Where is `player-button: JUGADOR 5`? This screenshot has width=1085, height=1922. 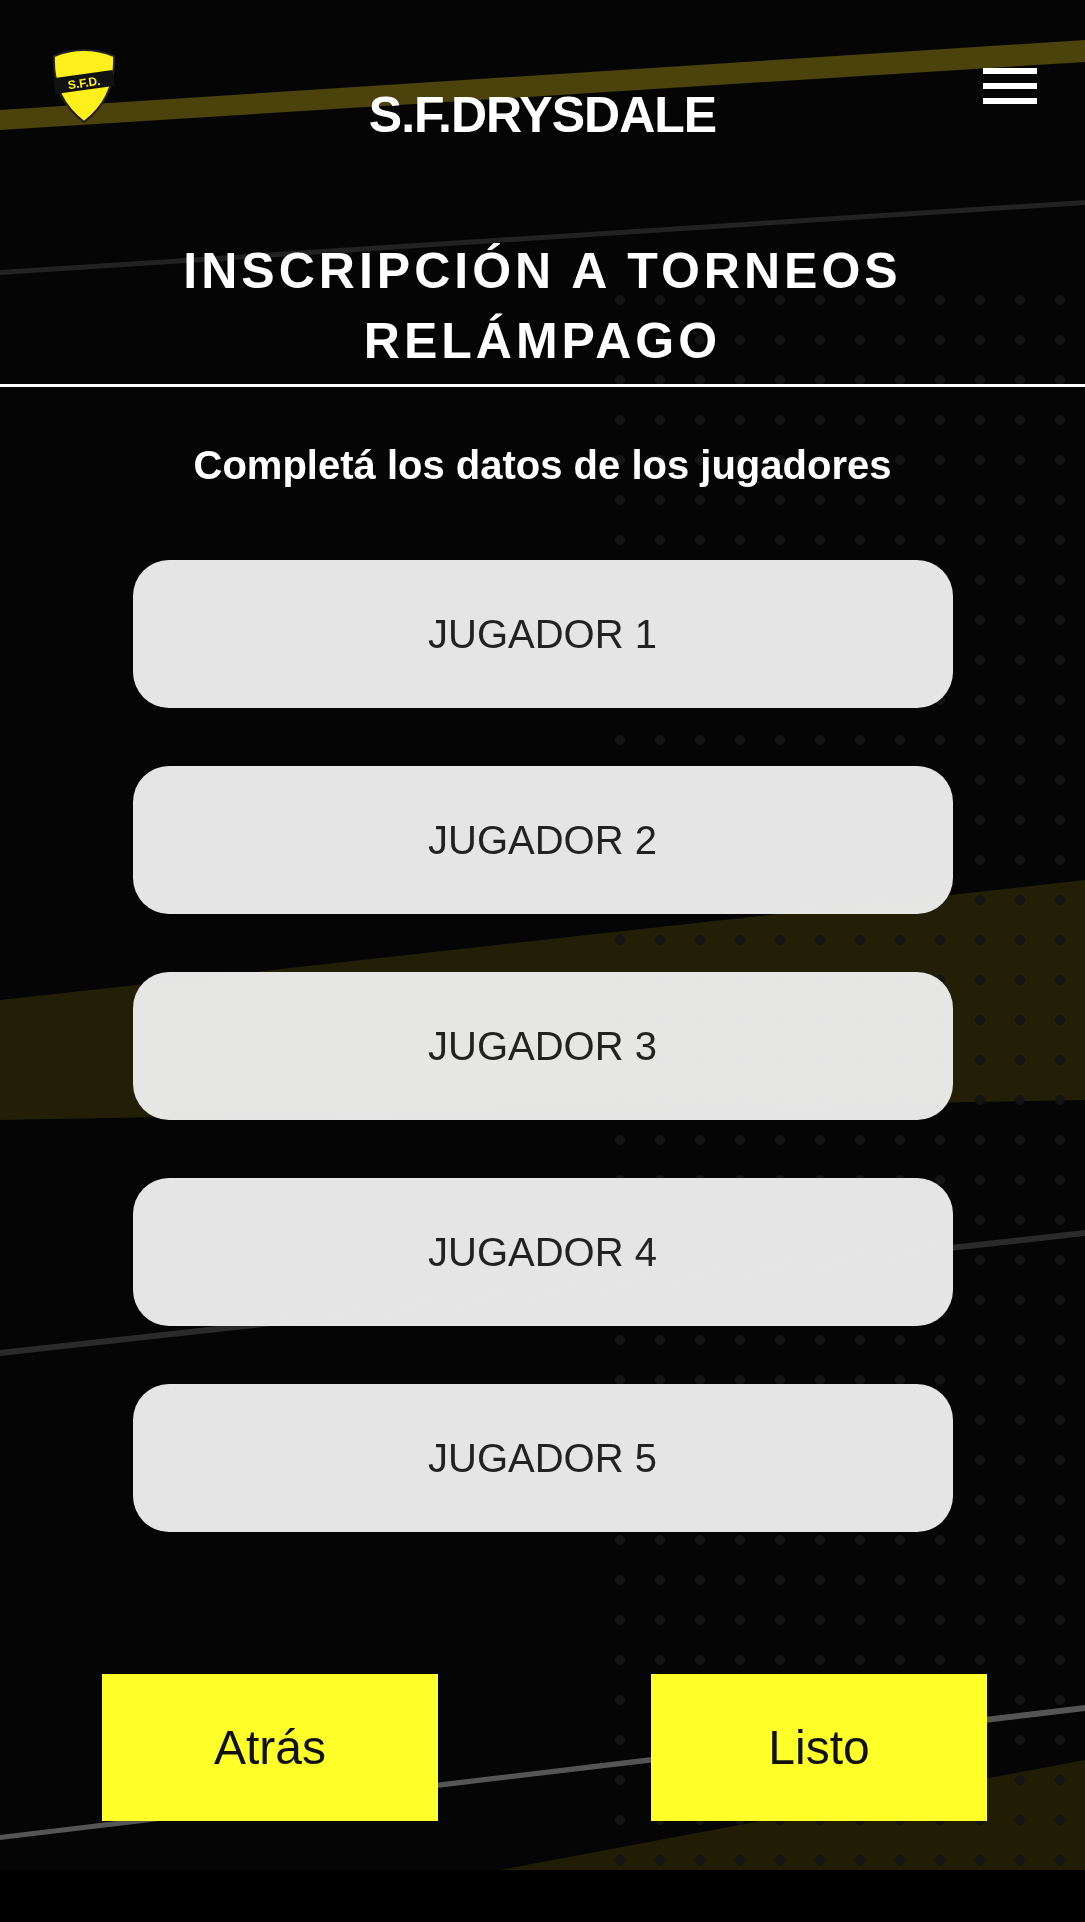 player-button: JUGADOR 5 is located at coordinates (542, 1458).